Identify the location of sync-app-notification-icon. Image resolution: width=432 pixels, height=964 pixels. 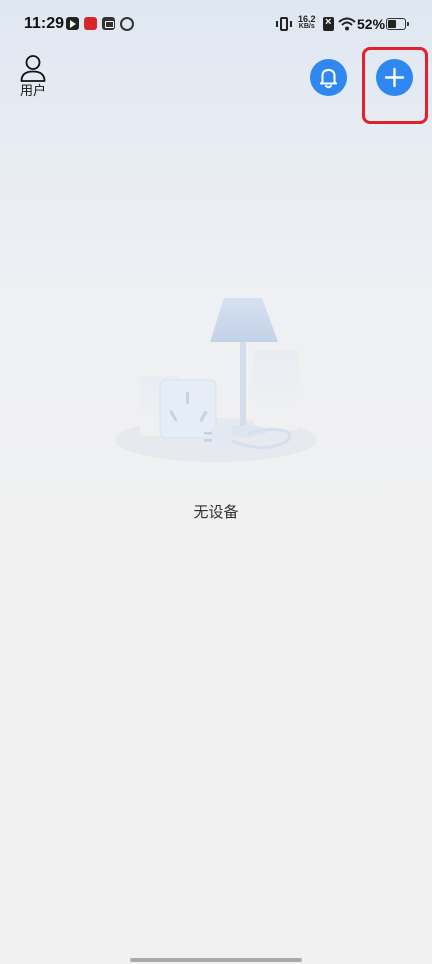
(127, 24).